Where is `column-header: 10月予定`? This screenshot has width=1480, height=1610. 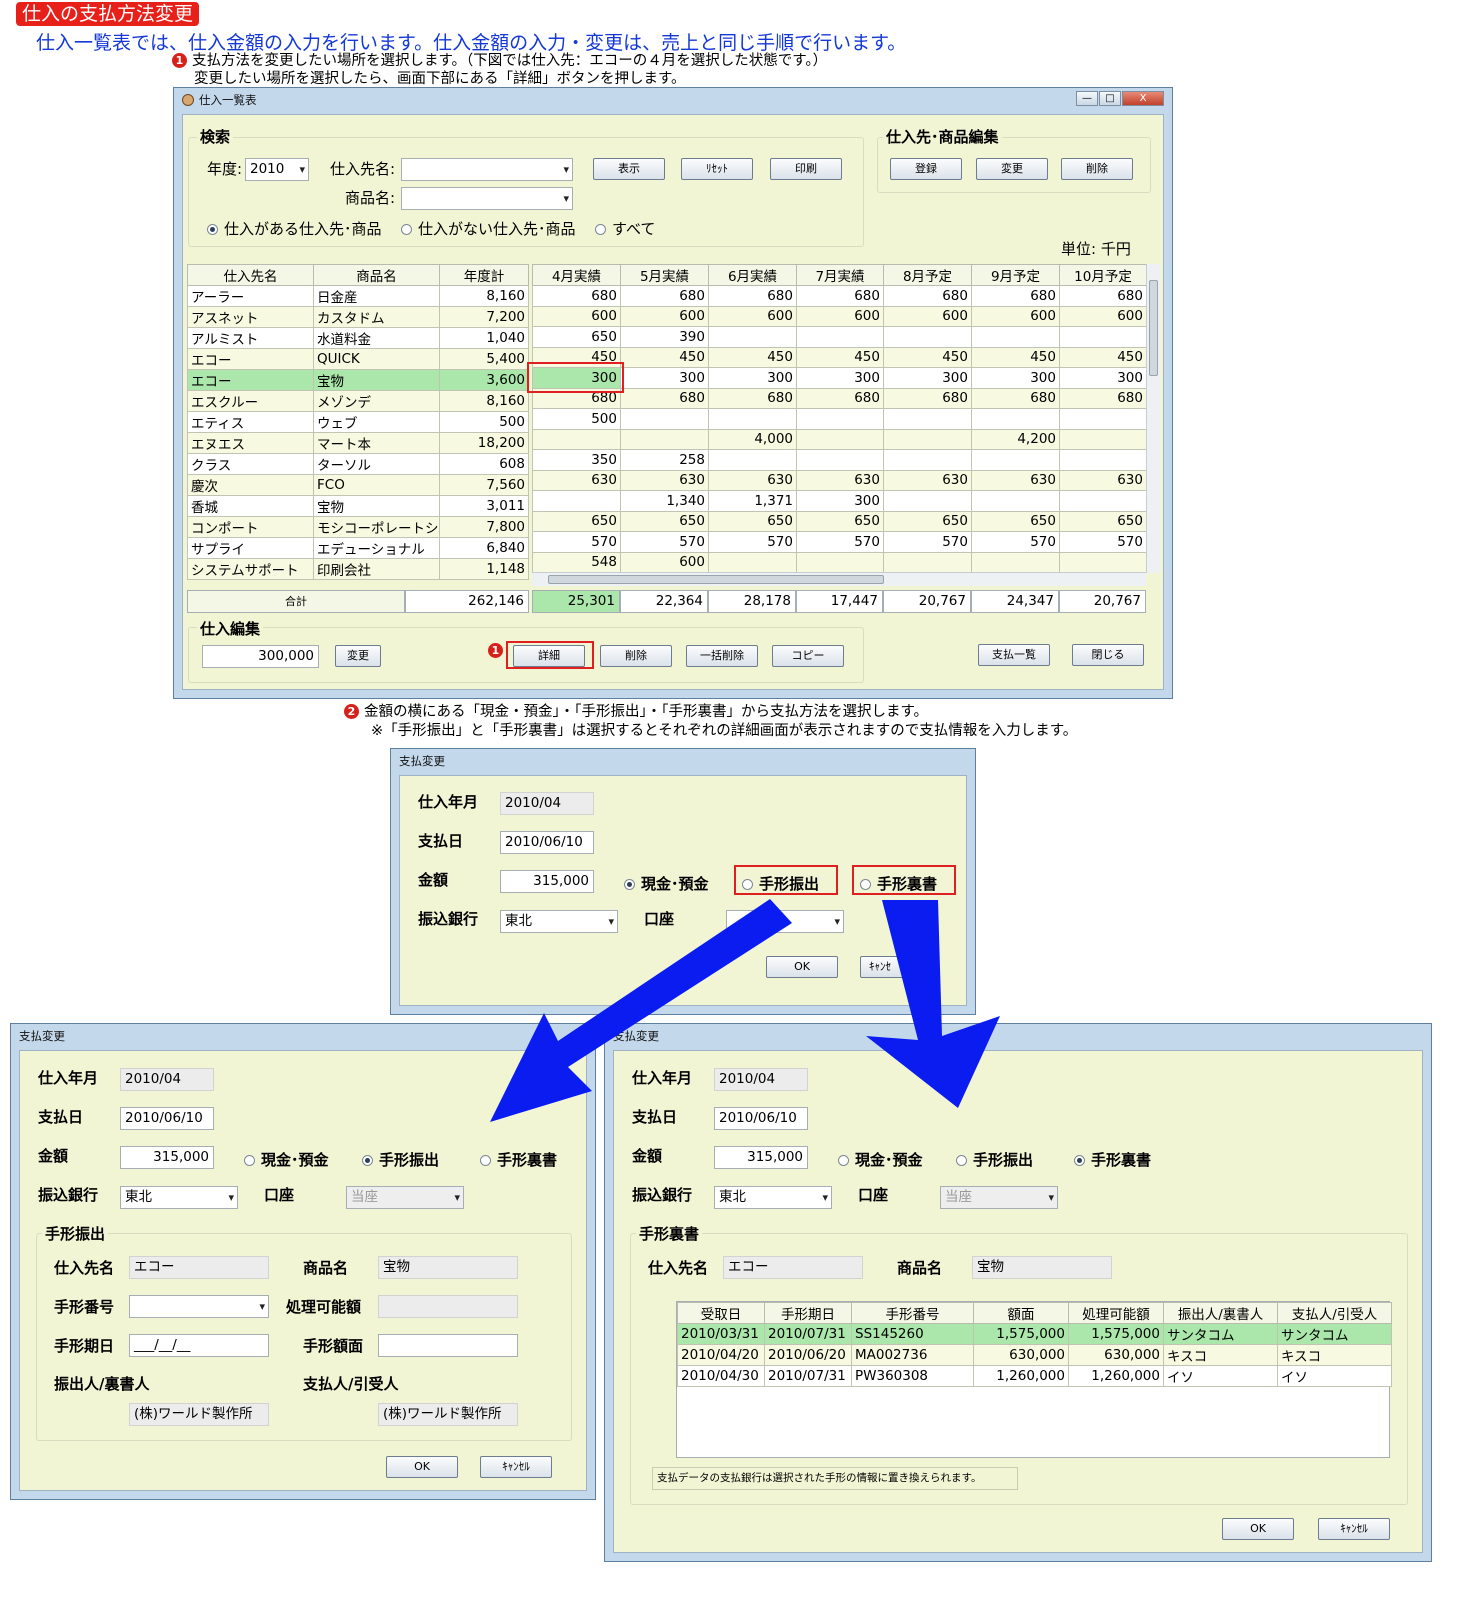
column-header: 10月予定 is located at coordinates (1103, 275).